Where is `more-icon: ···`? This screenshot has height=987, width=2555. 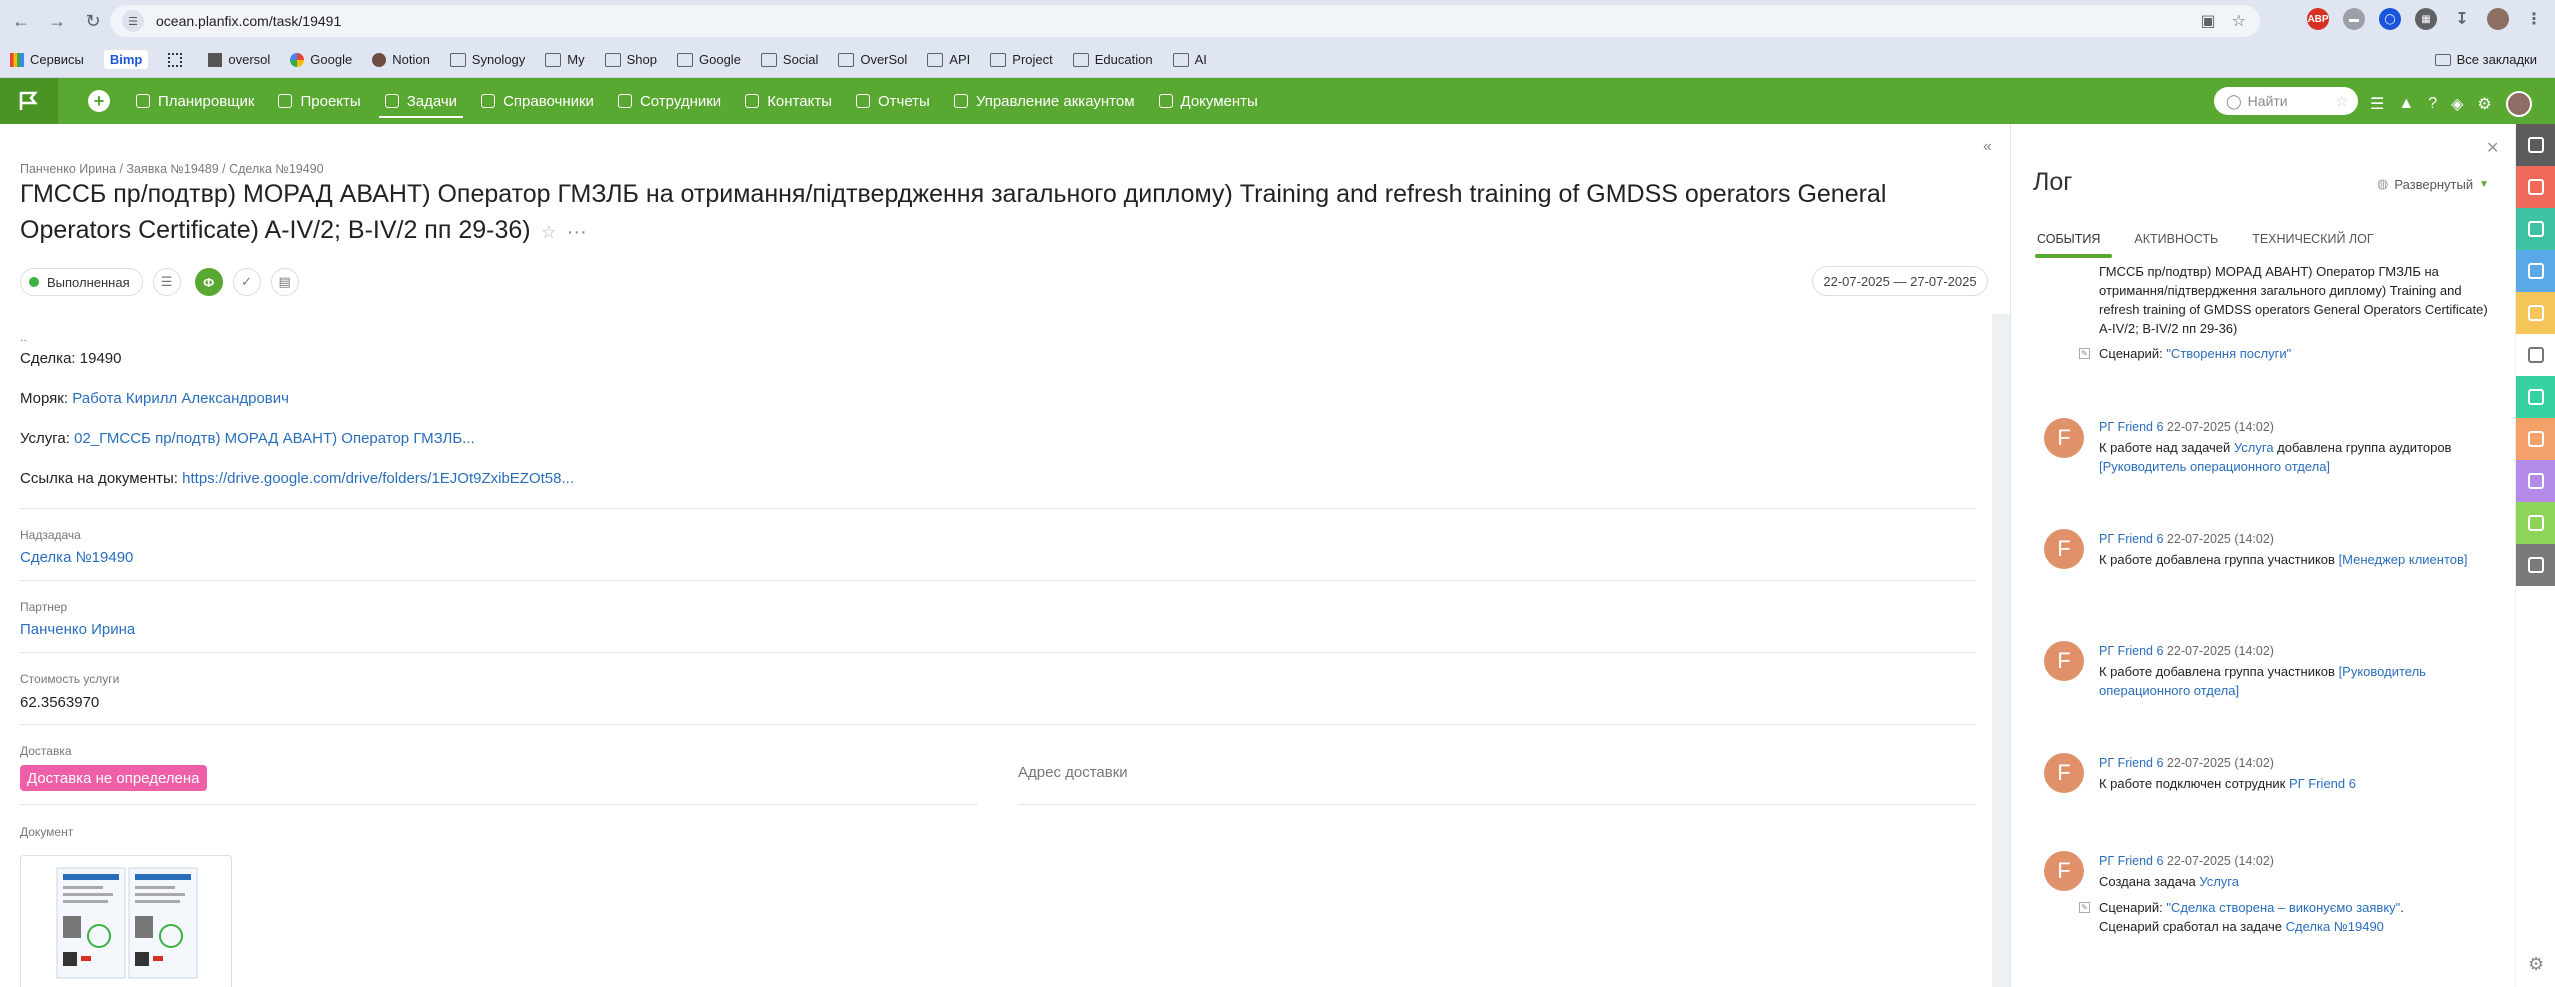 more-icon: ··· is located at coordinates (577, 232).